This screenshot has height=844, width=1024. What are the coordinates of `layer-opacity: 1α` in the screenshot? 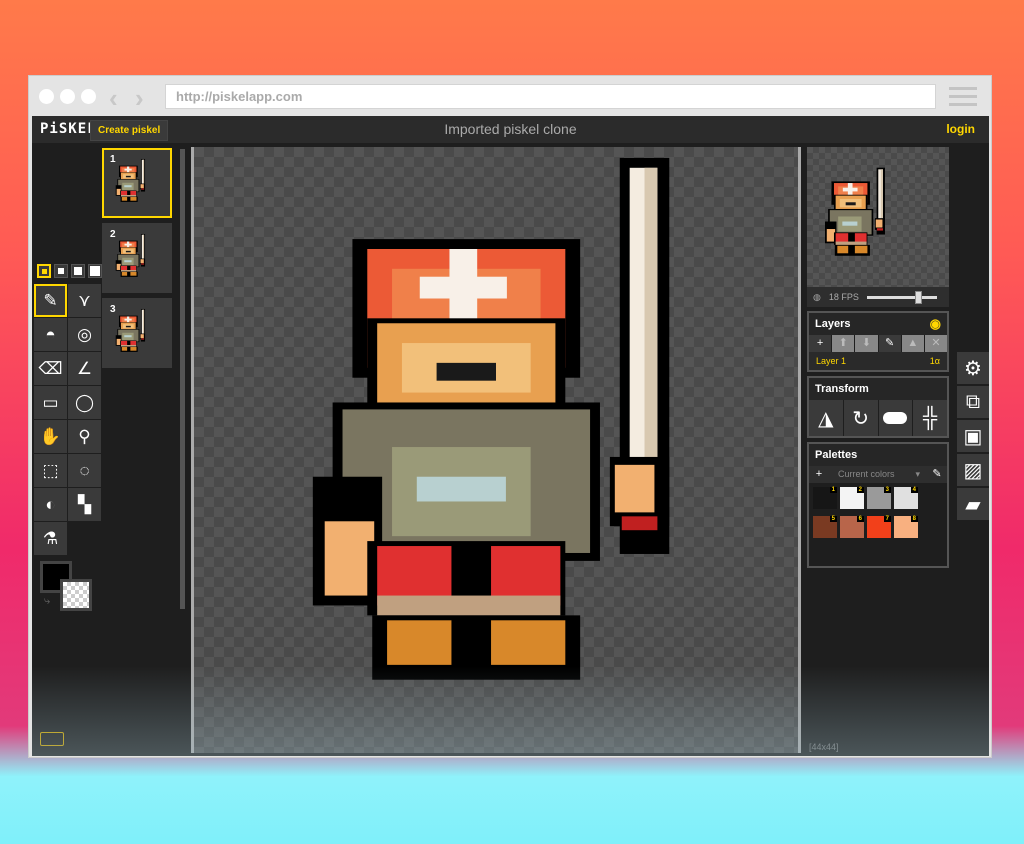 It's located at (935, 361).